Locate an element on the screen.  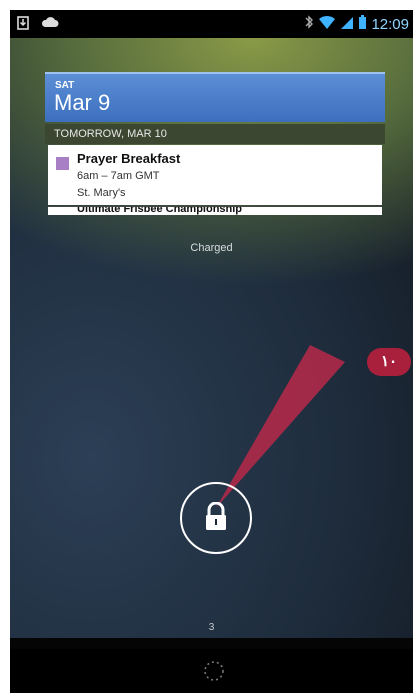
status-time: 12:09 is located at coordinates (390, 24).